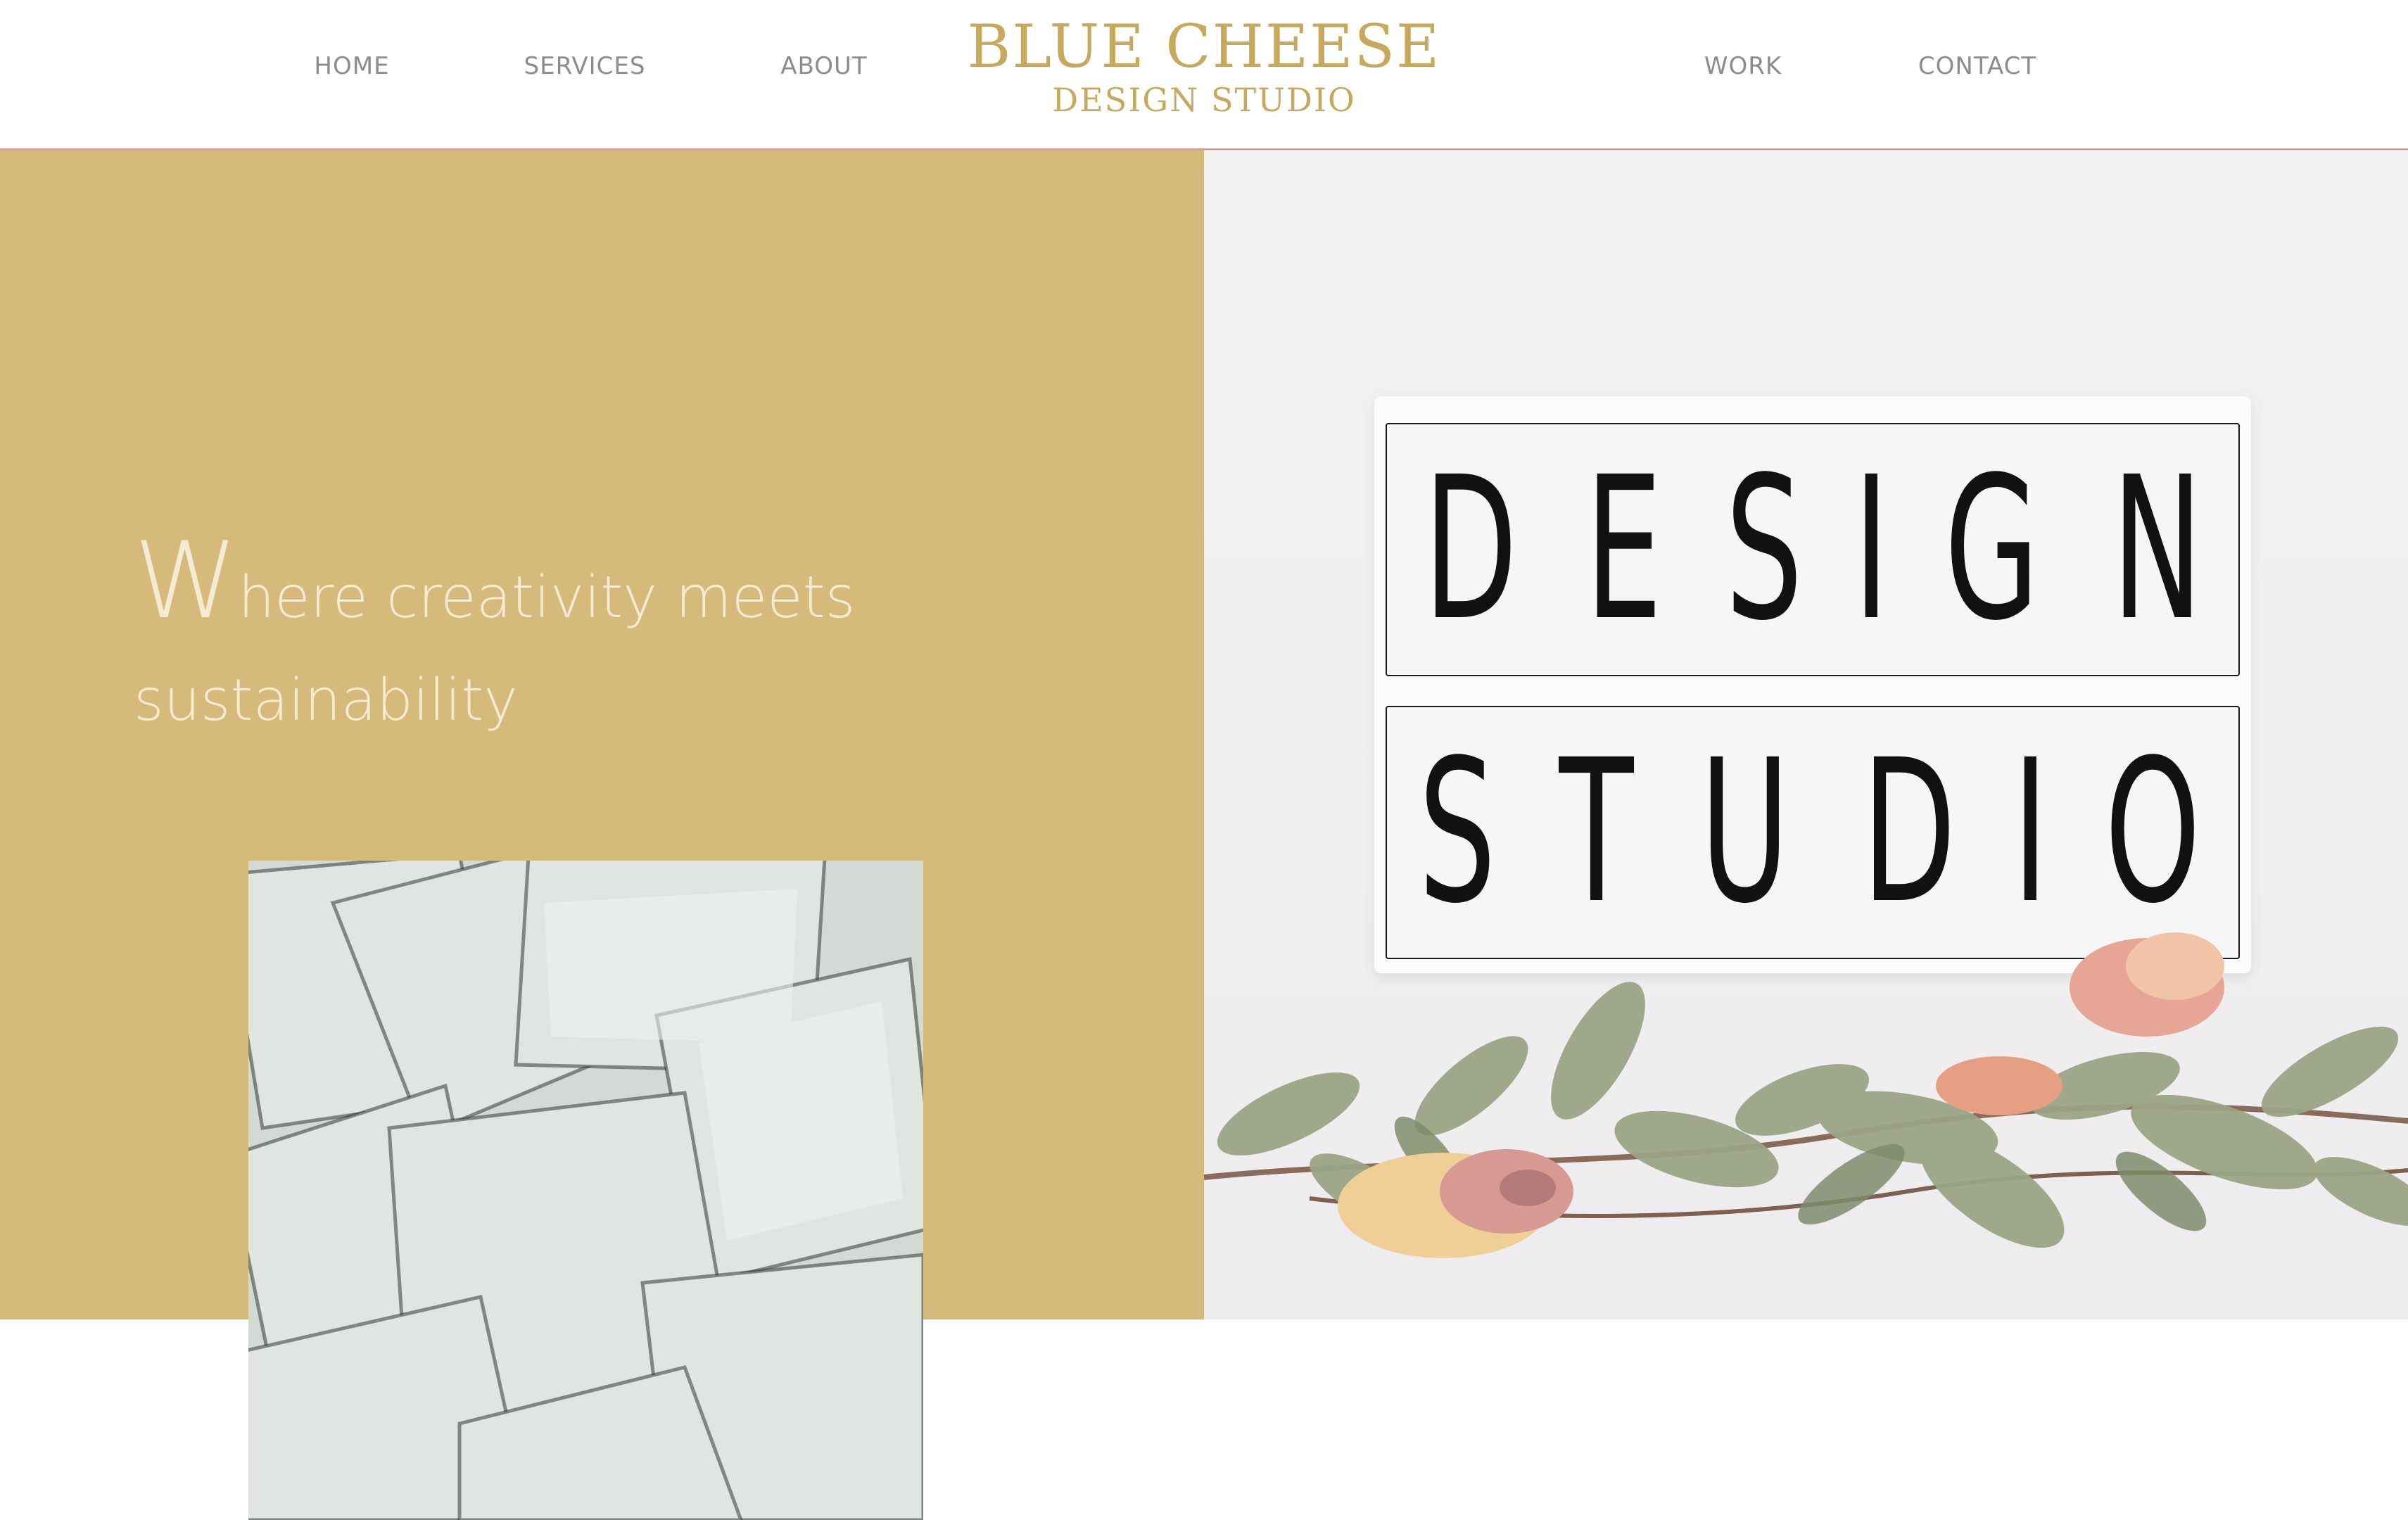  I want to click on logo-subtitle: DESIGN STUDIO, so click(1204, 100).